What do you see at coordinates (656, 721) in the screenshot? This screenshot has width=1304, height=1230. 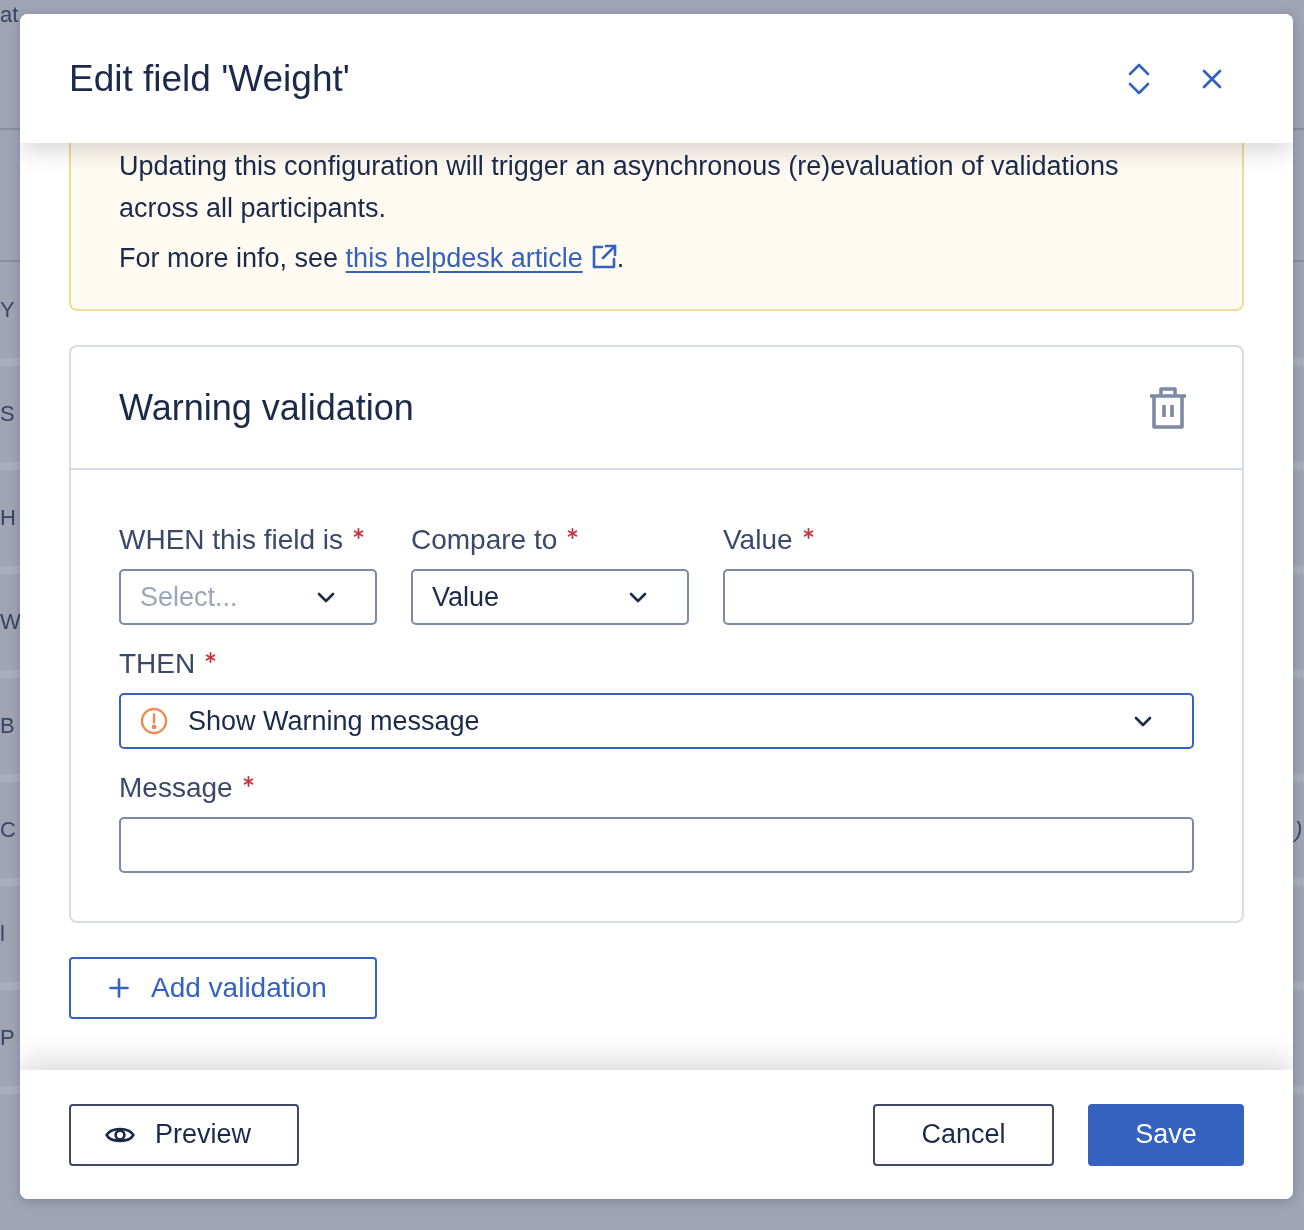 I see `dropdown-select: Show Warning message` at bounding box center [656, 721].